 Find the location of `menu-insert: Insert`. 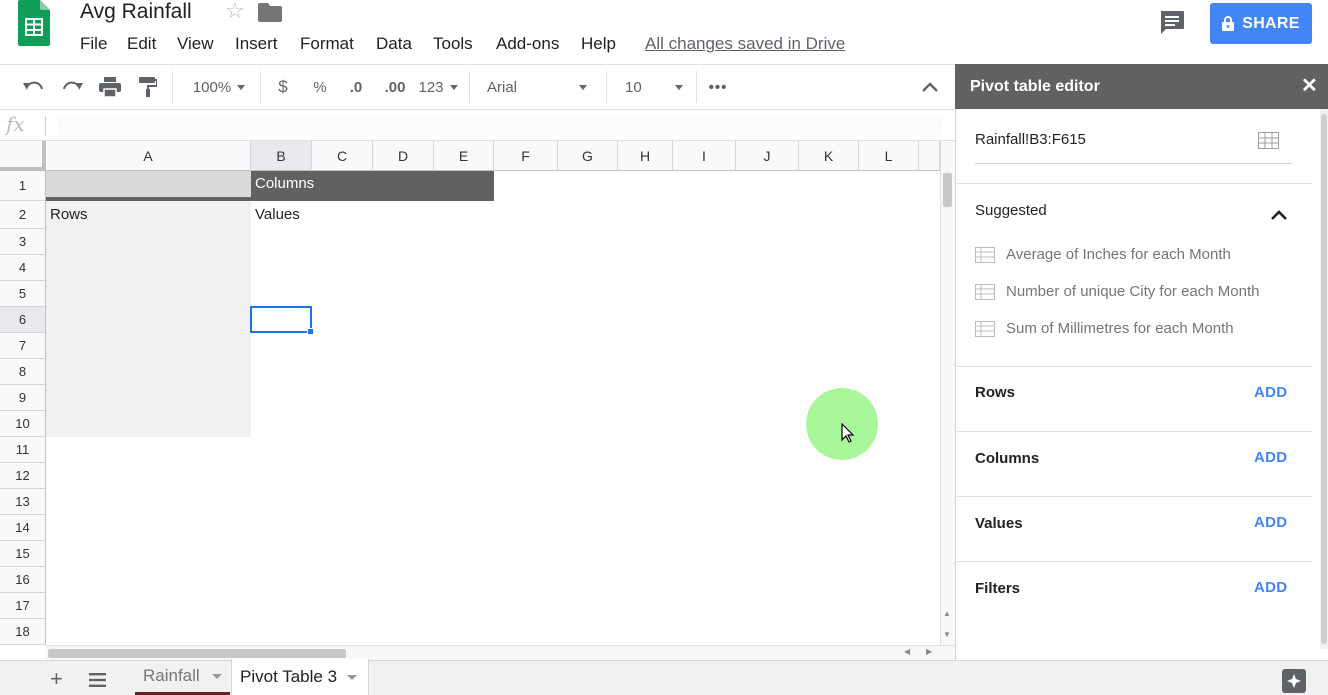

menu-insert: Insert is located at coordinates (256, 44).